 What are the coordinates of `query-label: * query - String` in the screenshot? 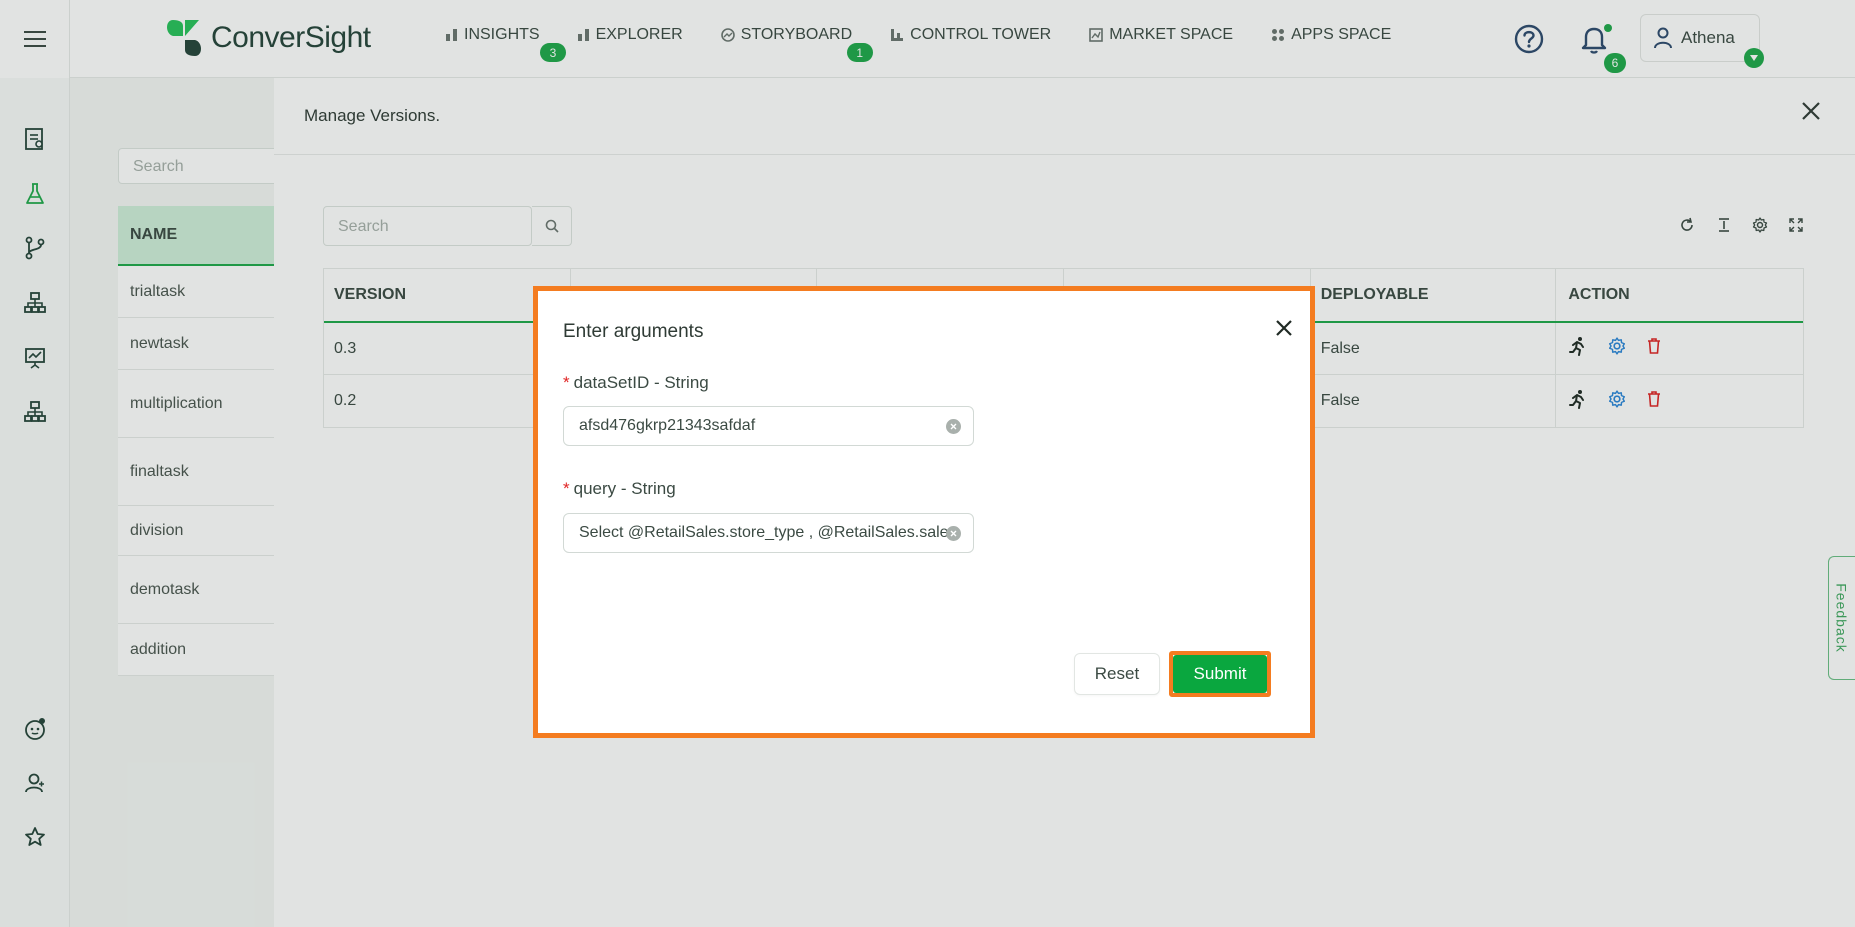 It's located at (619, 489).